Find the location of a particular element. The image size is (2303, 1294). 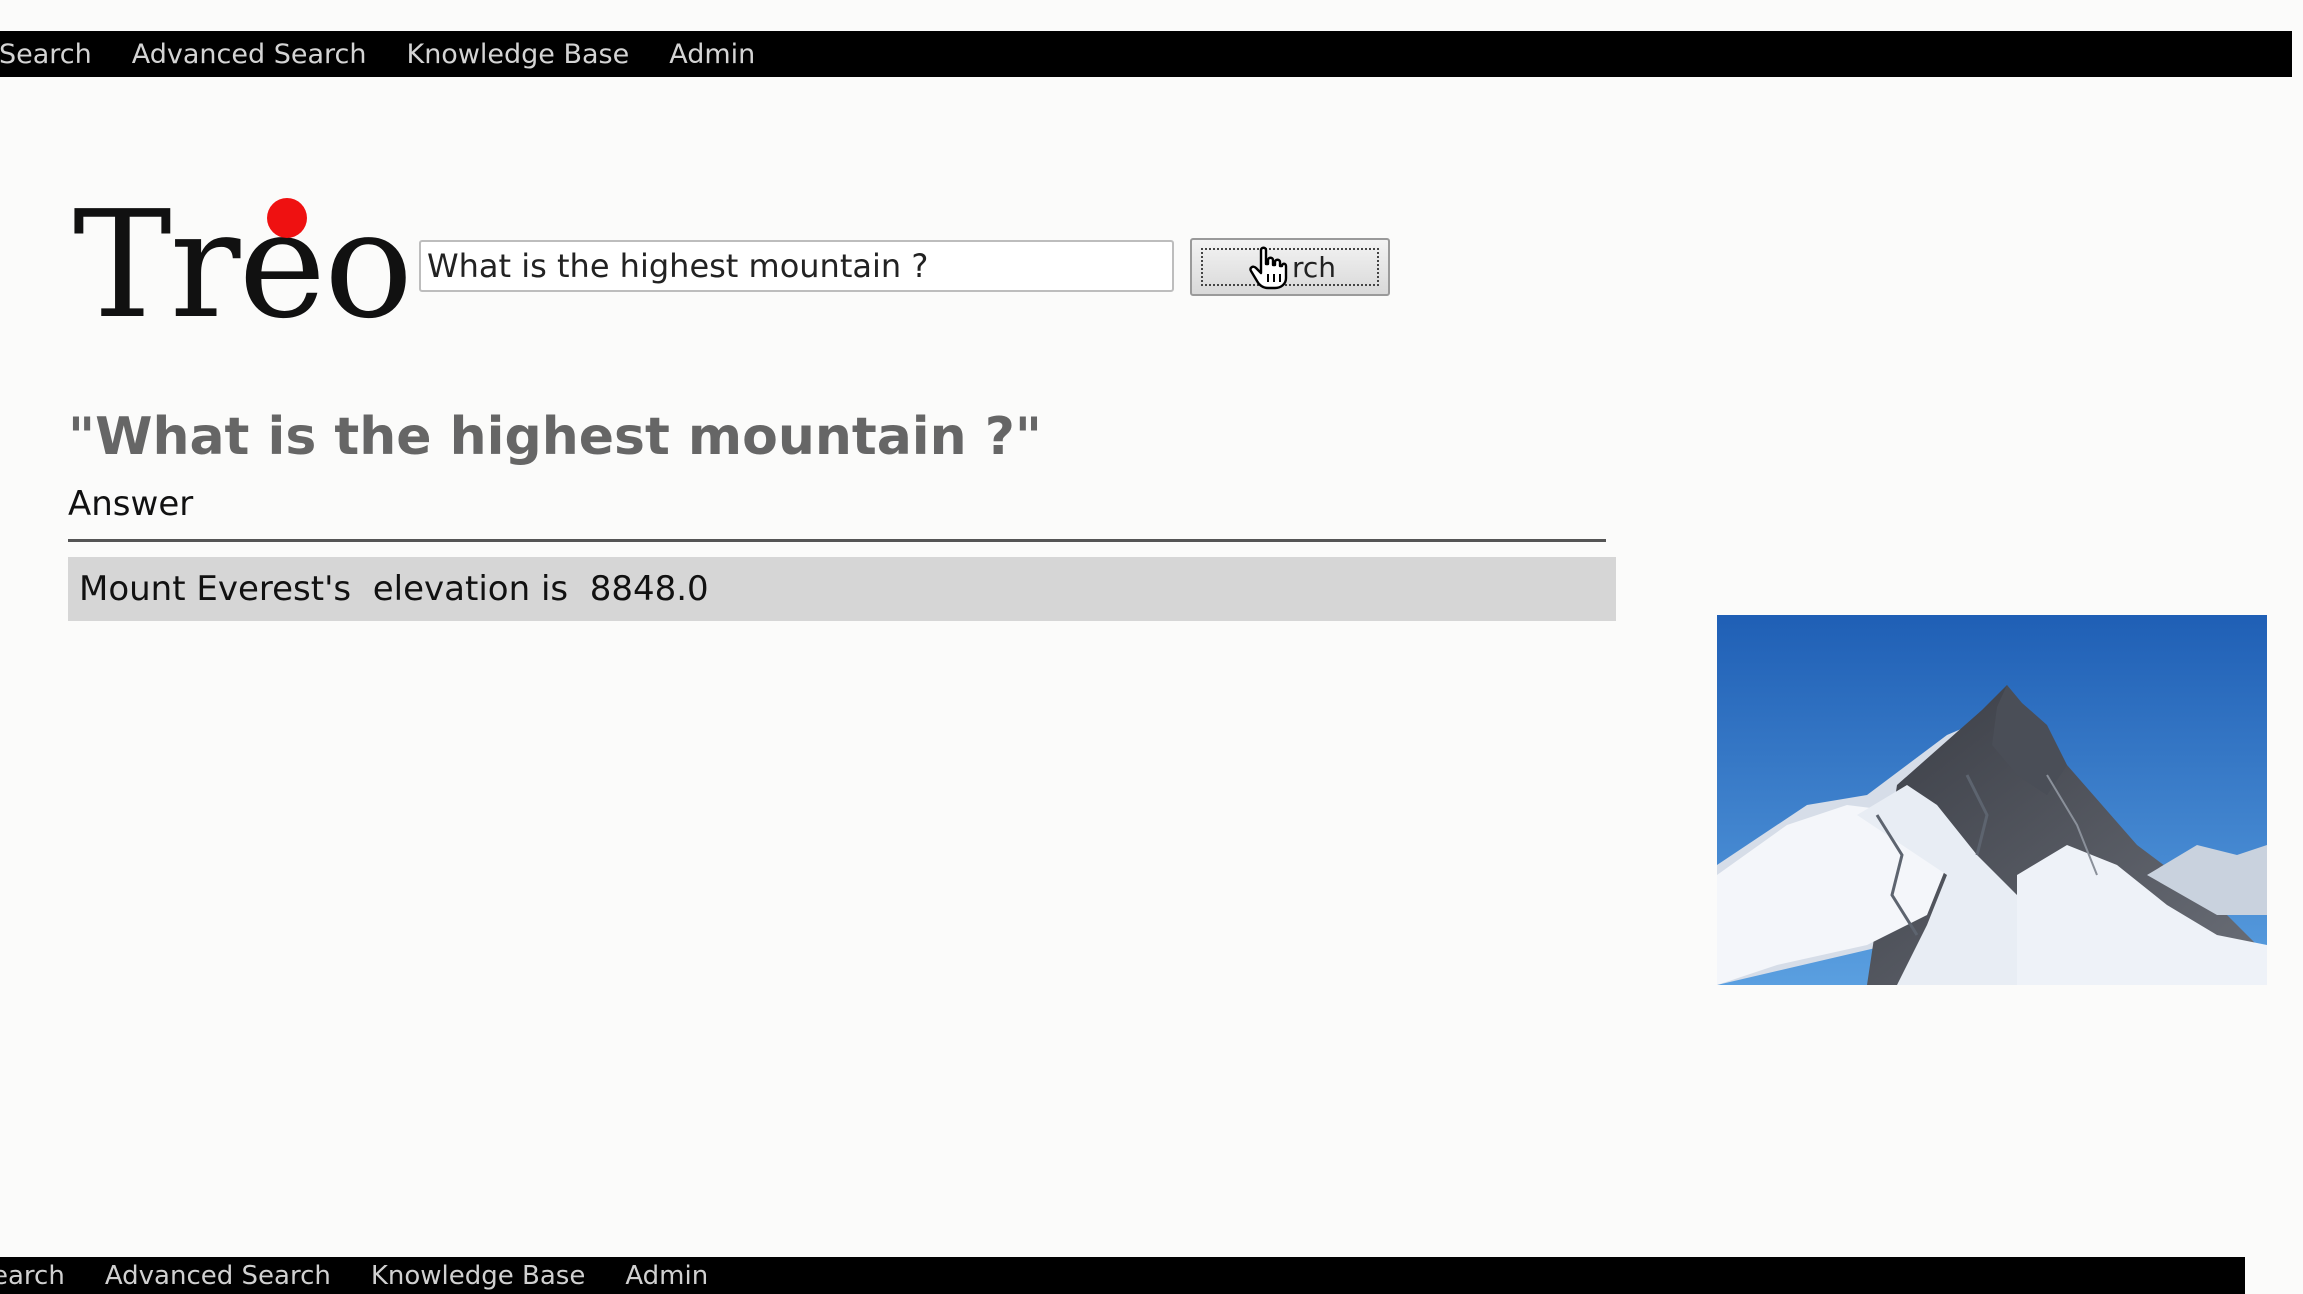

hand-pointer-icon is located at coordinates (1268, 268).